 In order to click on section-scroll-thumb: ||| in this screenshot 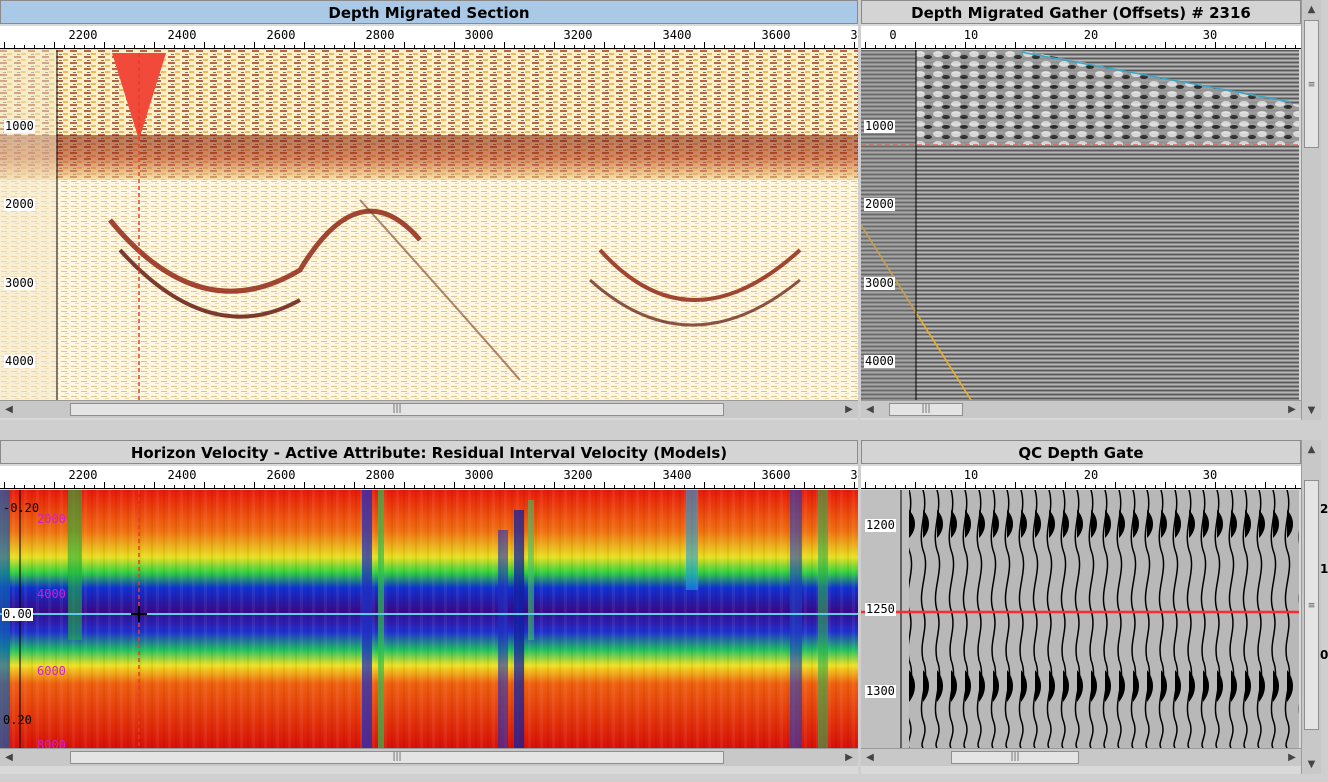, I will do `click(397, 409)`.